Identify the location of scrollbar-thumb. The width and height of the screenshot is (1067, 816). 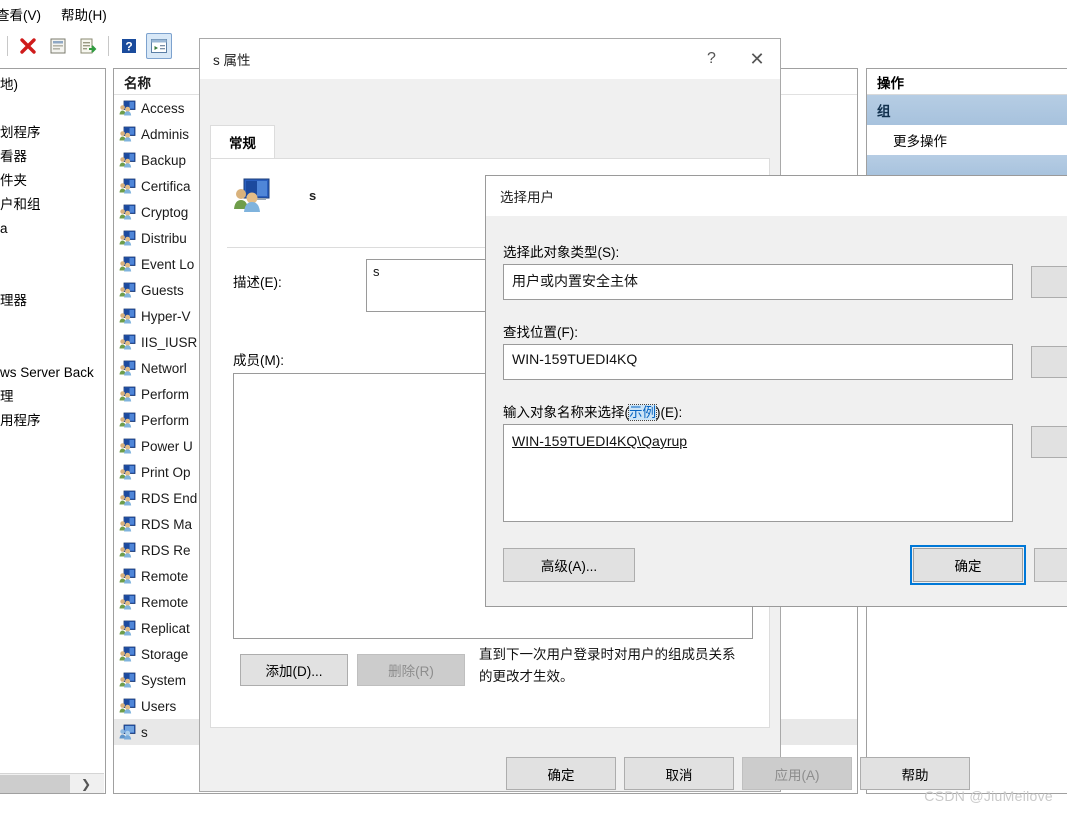
(35, 783).